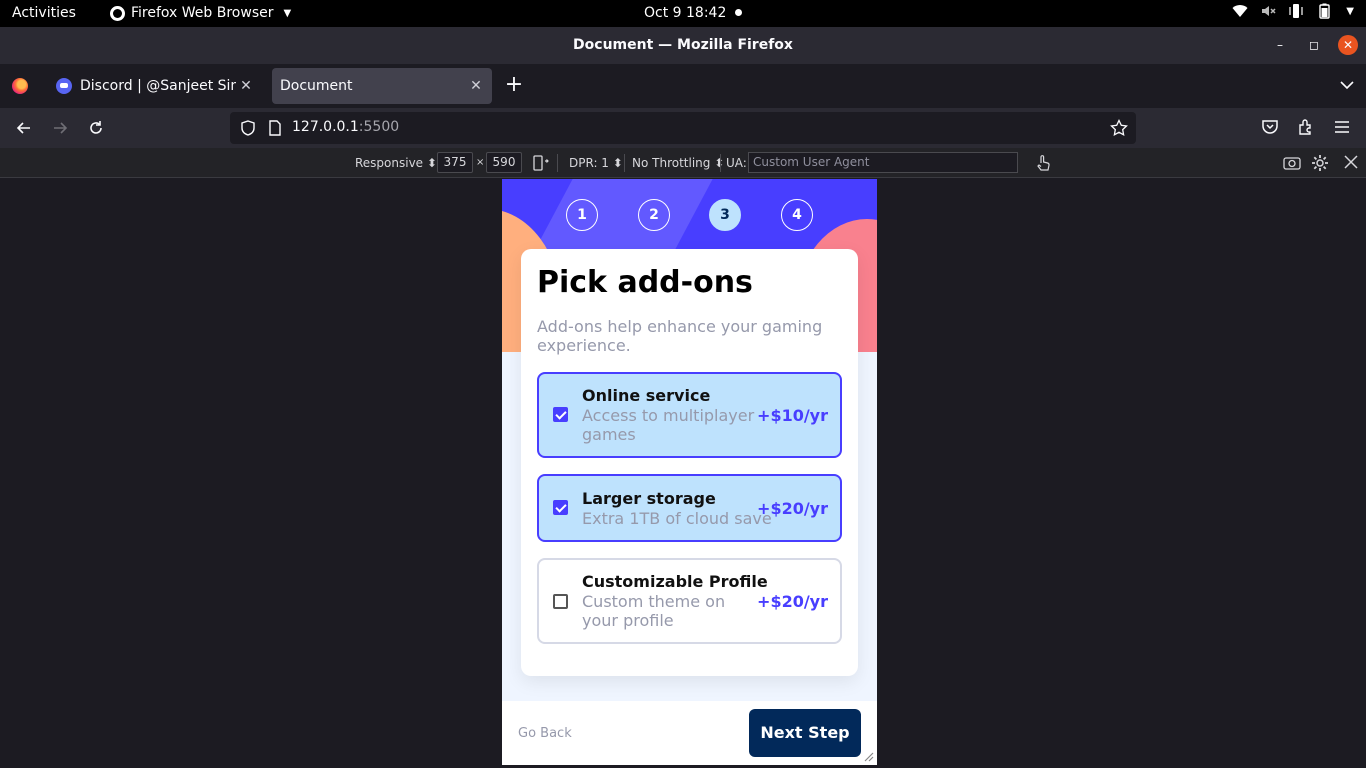 The width and height of the screenshot is (1366, 768). What do you see at coordinates (158, 86) in the screenshot?
I see `tab-label: Discord | @Sanjeet Singh` at bounding box center [158, 86].